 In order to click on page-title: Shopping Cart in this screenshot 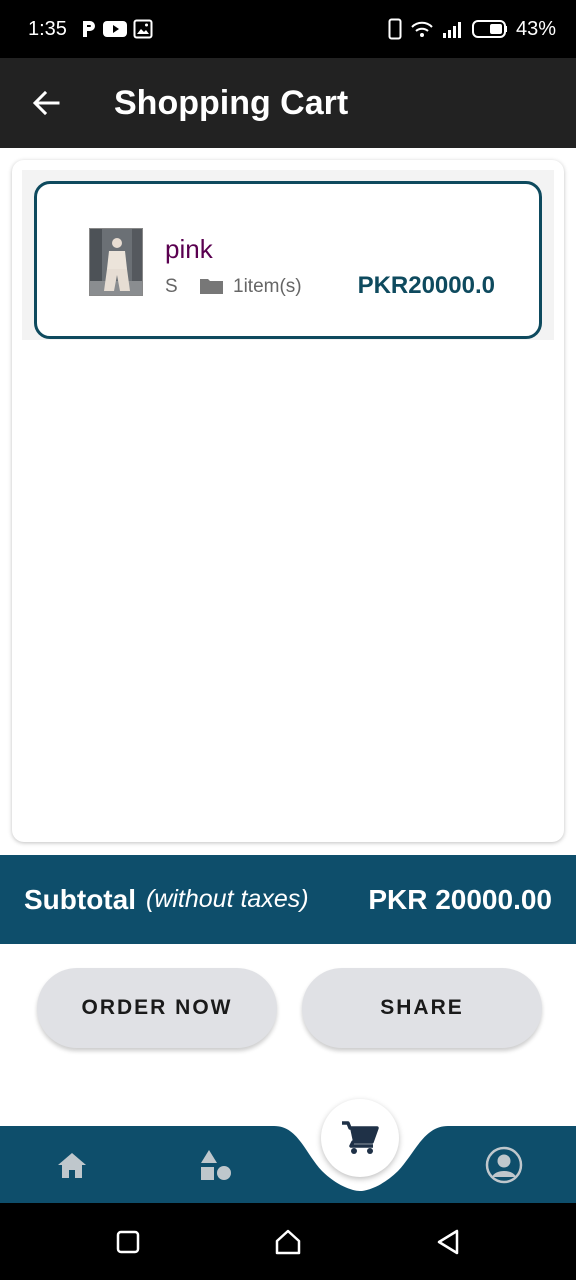, I will do `click(231, 102)`.